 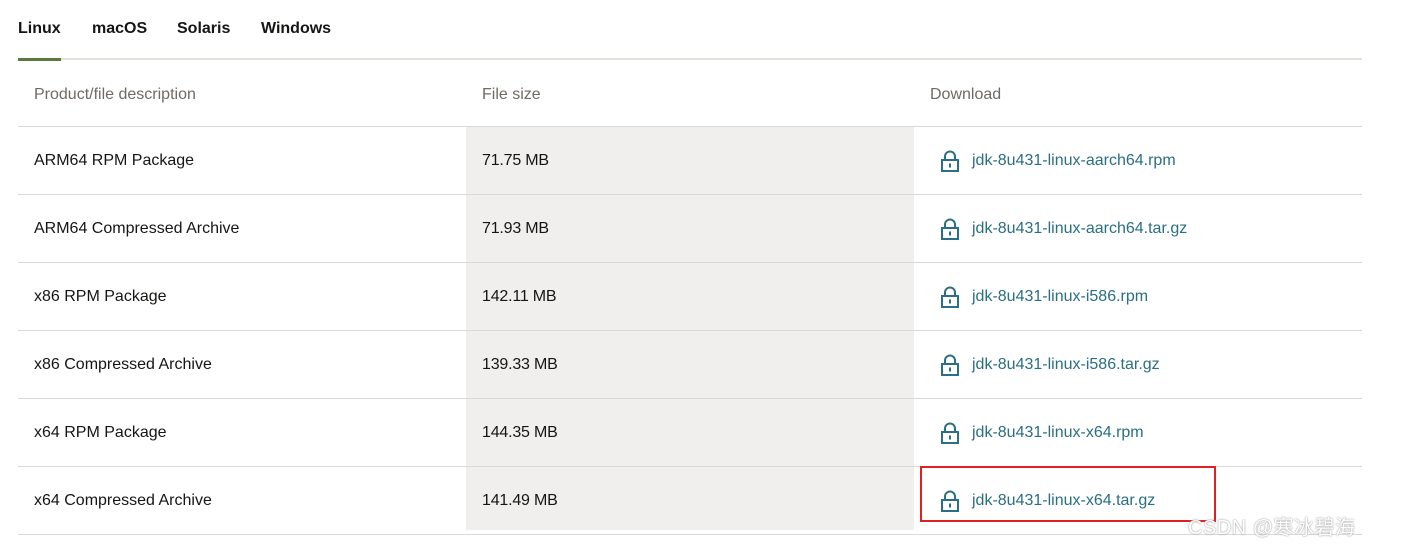 I want to click on download-link: jdk-8u431-linux-i586.tar.gz, so click(x=1050, y=365).